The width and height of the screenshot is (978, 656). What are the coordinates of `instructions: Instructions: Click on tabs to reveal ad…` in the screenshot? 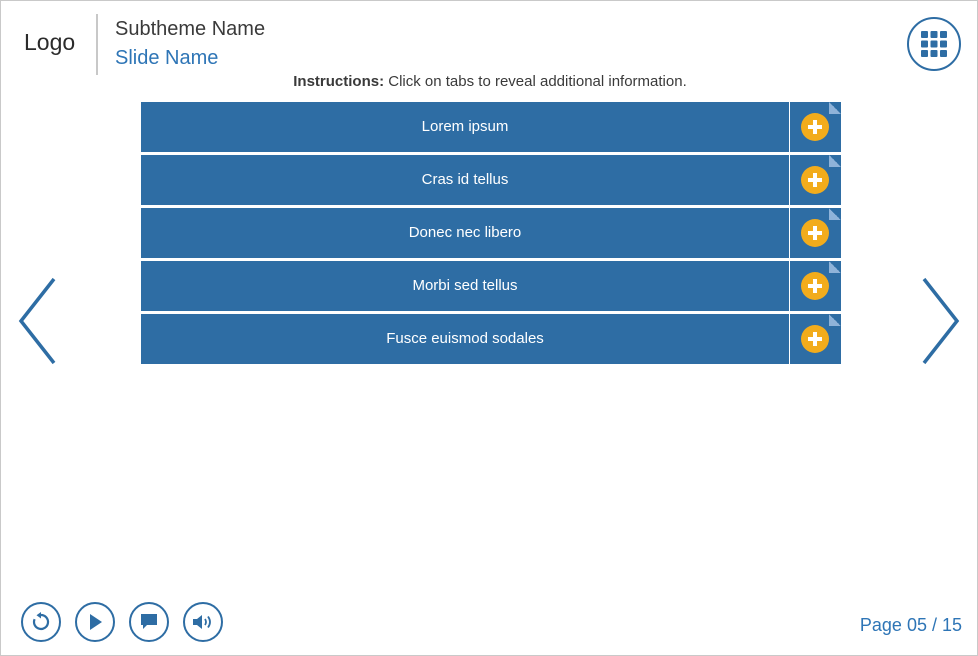 It's located at (489, 81).